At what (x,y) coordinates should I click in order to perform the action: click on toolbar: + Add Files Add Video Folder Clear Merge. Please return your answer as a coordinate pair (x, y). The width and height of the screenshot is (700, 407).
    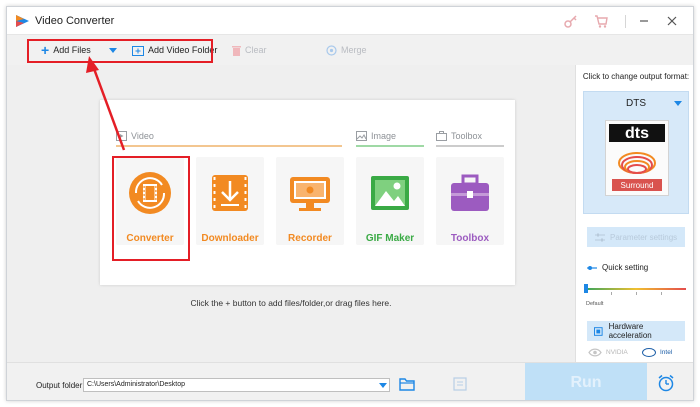
    Looking at the image, I should click on (350, 50).